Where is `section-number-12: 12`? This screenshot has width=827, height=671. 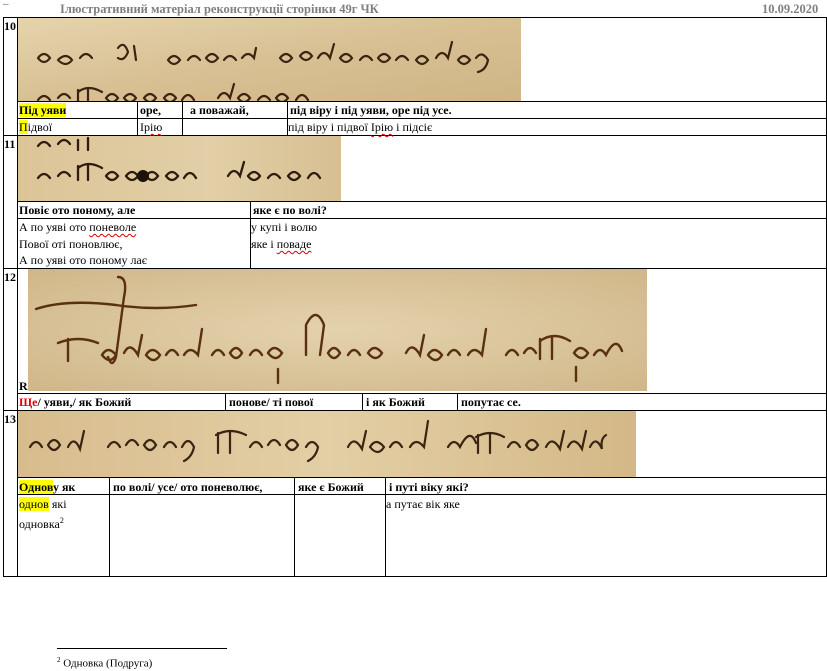 section-number-12: 12 is located at coordinates (10, 277).